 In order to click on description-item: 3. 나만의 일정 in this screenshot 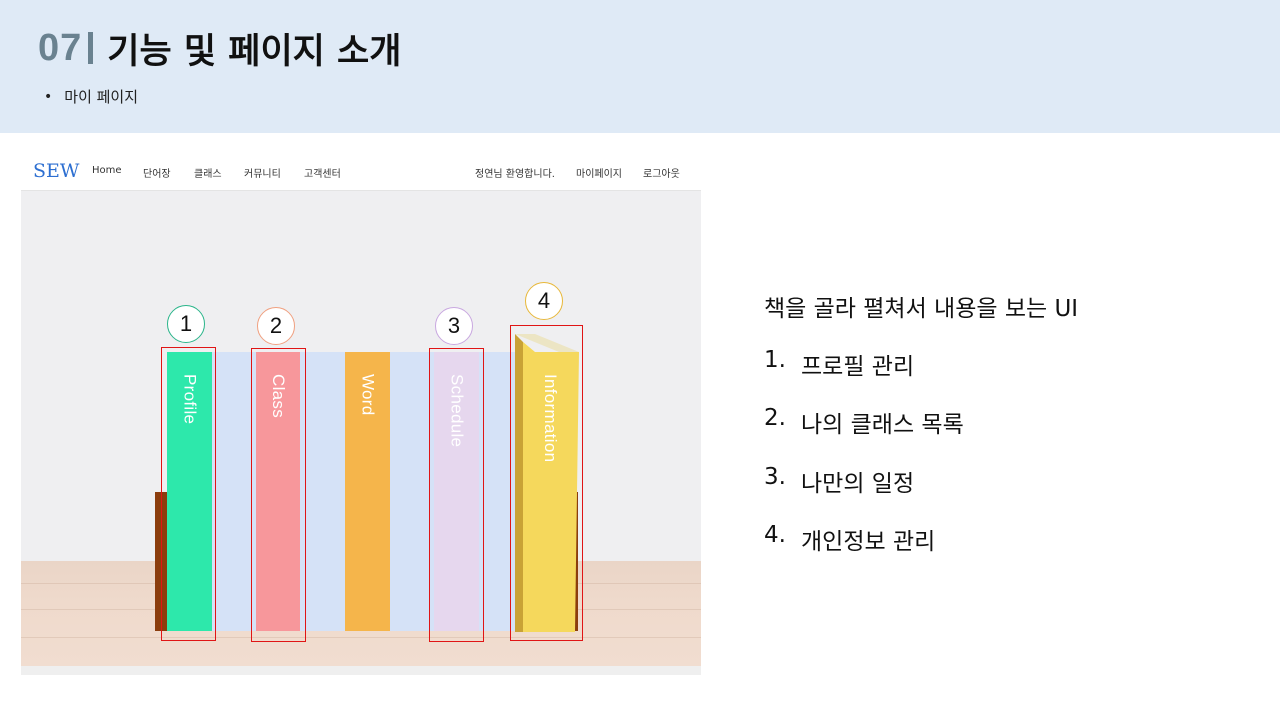, I will do `click(839, 481)`.